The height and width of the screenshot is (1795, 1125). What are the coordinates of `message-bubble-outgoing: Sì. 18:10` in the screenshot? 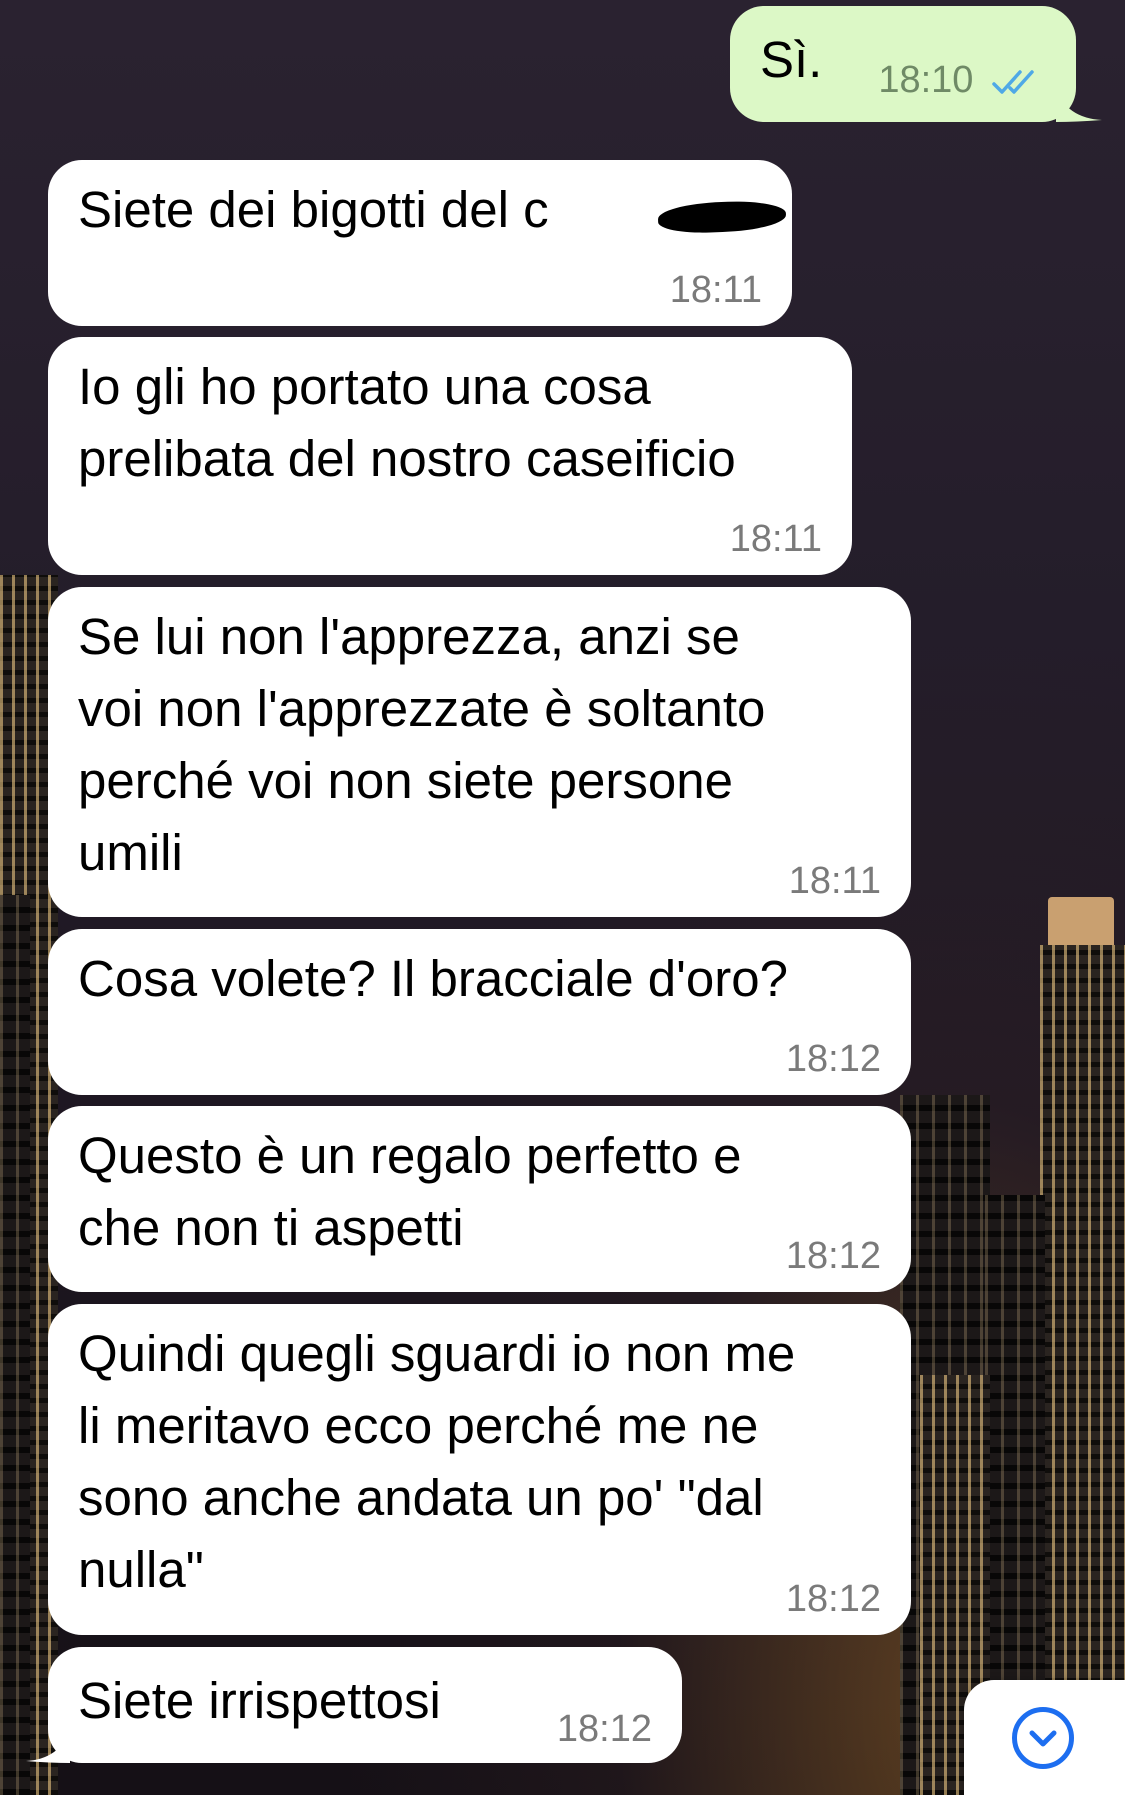 It's located at (916, 64).